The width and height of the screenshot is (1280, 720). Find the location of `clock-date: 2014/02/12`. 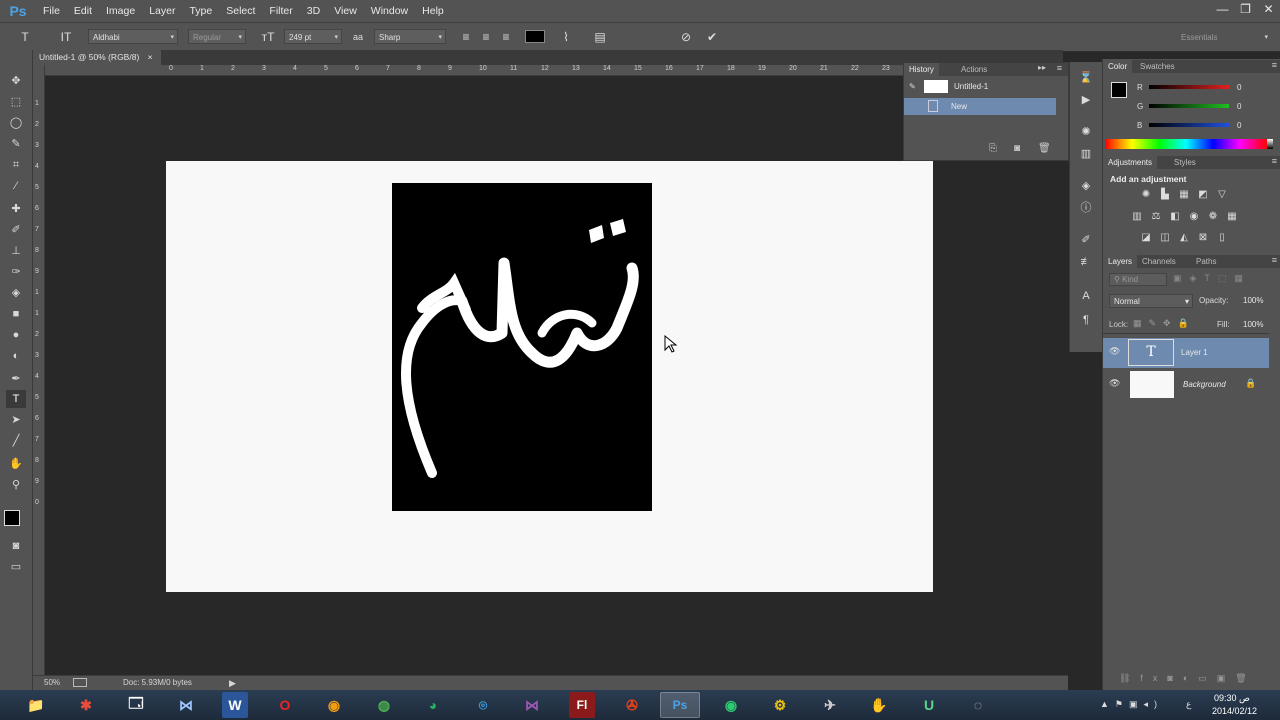

clock-date: 2014/02/12 is located at coordinates (1234, 711).